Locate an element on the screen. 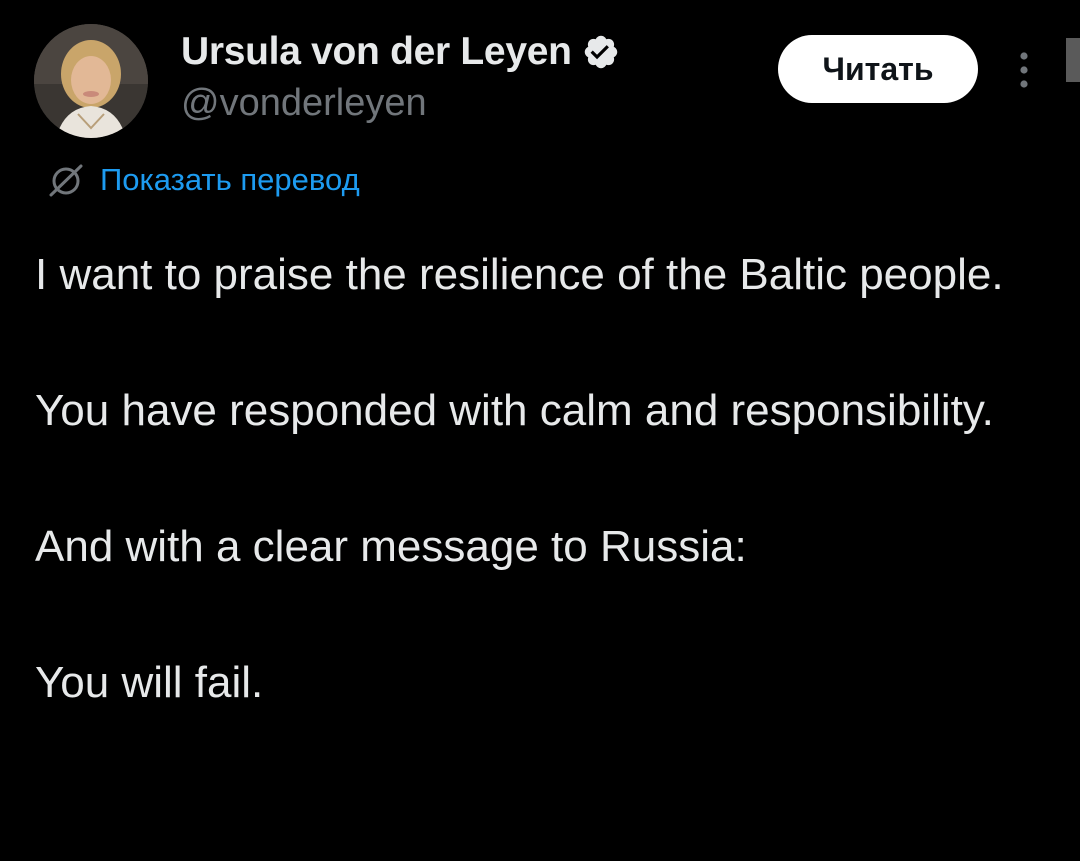 The image size is (1080, 861). globe-icon is located at coordinates (66, 180).